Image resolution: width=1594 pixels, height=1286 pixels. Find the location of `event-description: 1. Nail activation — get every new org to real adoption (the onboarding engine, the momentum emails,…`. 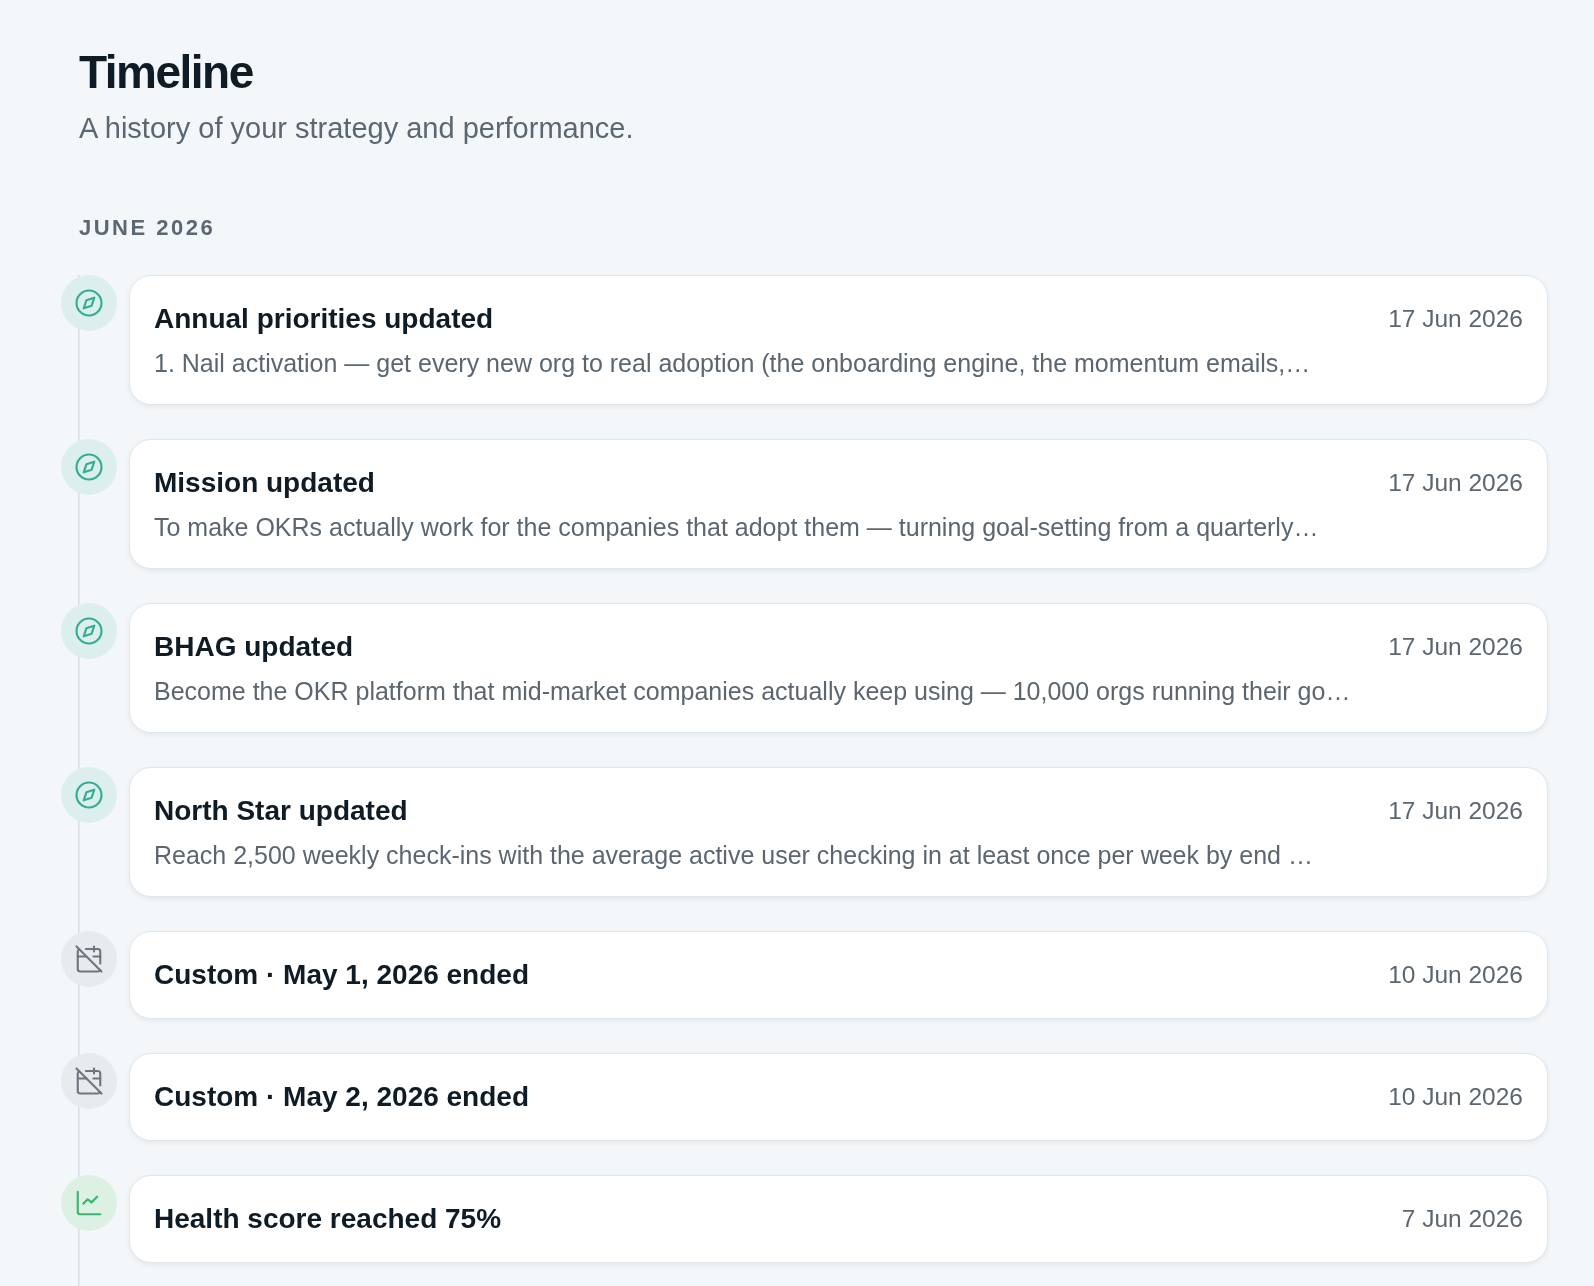

event-description: 1. Nail activation — get every new org to real adoption (the onboarding engine, the momentum emails,… is located at coordinates (732, 363).